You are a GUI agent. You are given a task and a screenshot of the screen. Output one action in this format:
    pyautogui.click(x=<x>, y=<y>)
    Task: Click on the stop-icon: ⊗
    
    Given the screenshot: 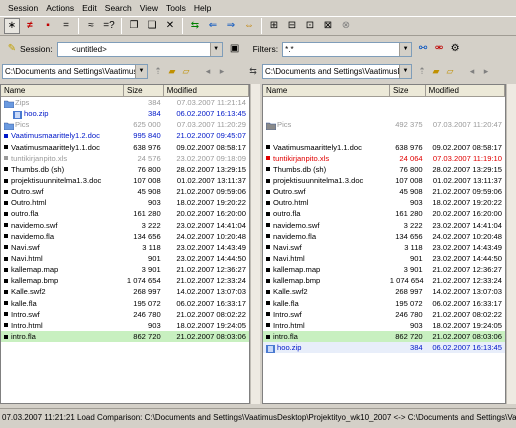 What is the action you would take?
    pyautogui.click(x=346, y=26)
    